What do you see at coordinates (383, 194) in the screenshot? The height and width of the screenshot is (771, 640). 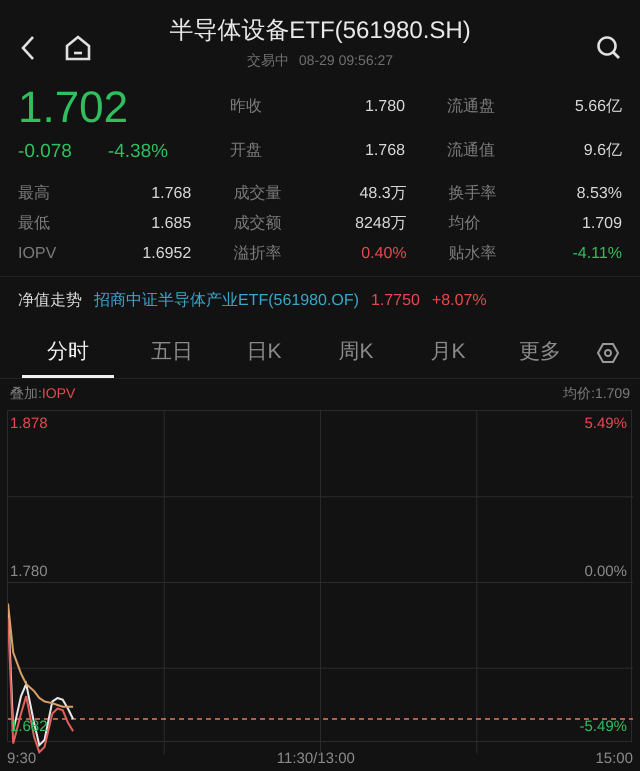 I see `stat-value: 48.3万` at bounding box center [383, 194].